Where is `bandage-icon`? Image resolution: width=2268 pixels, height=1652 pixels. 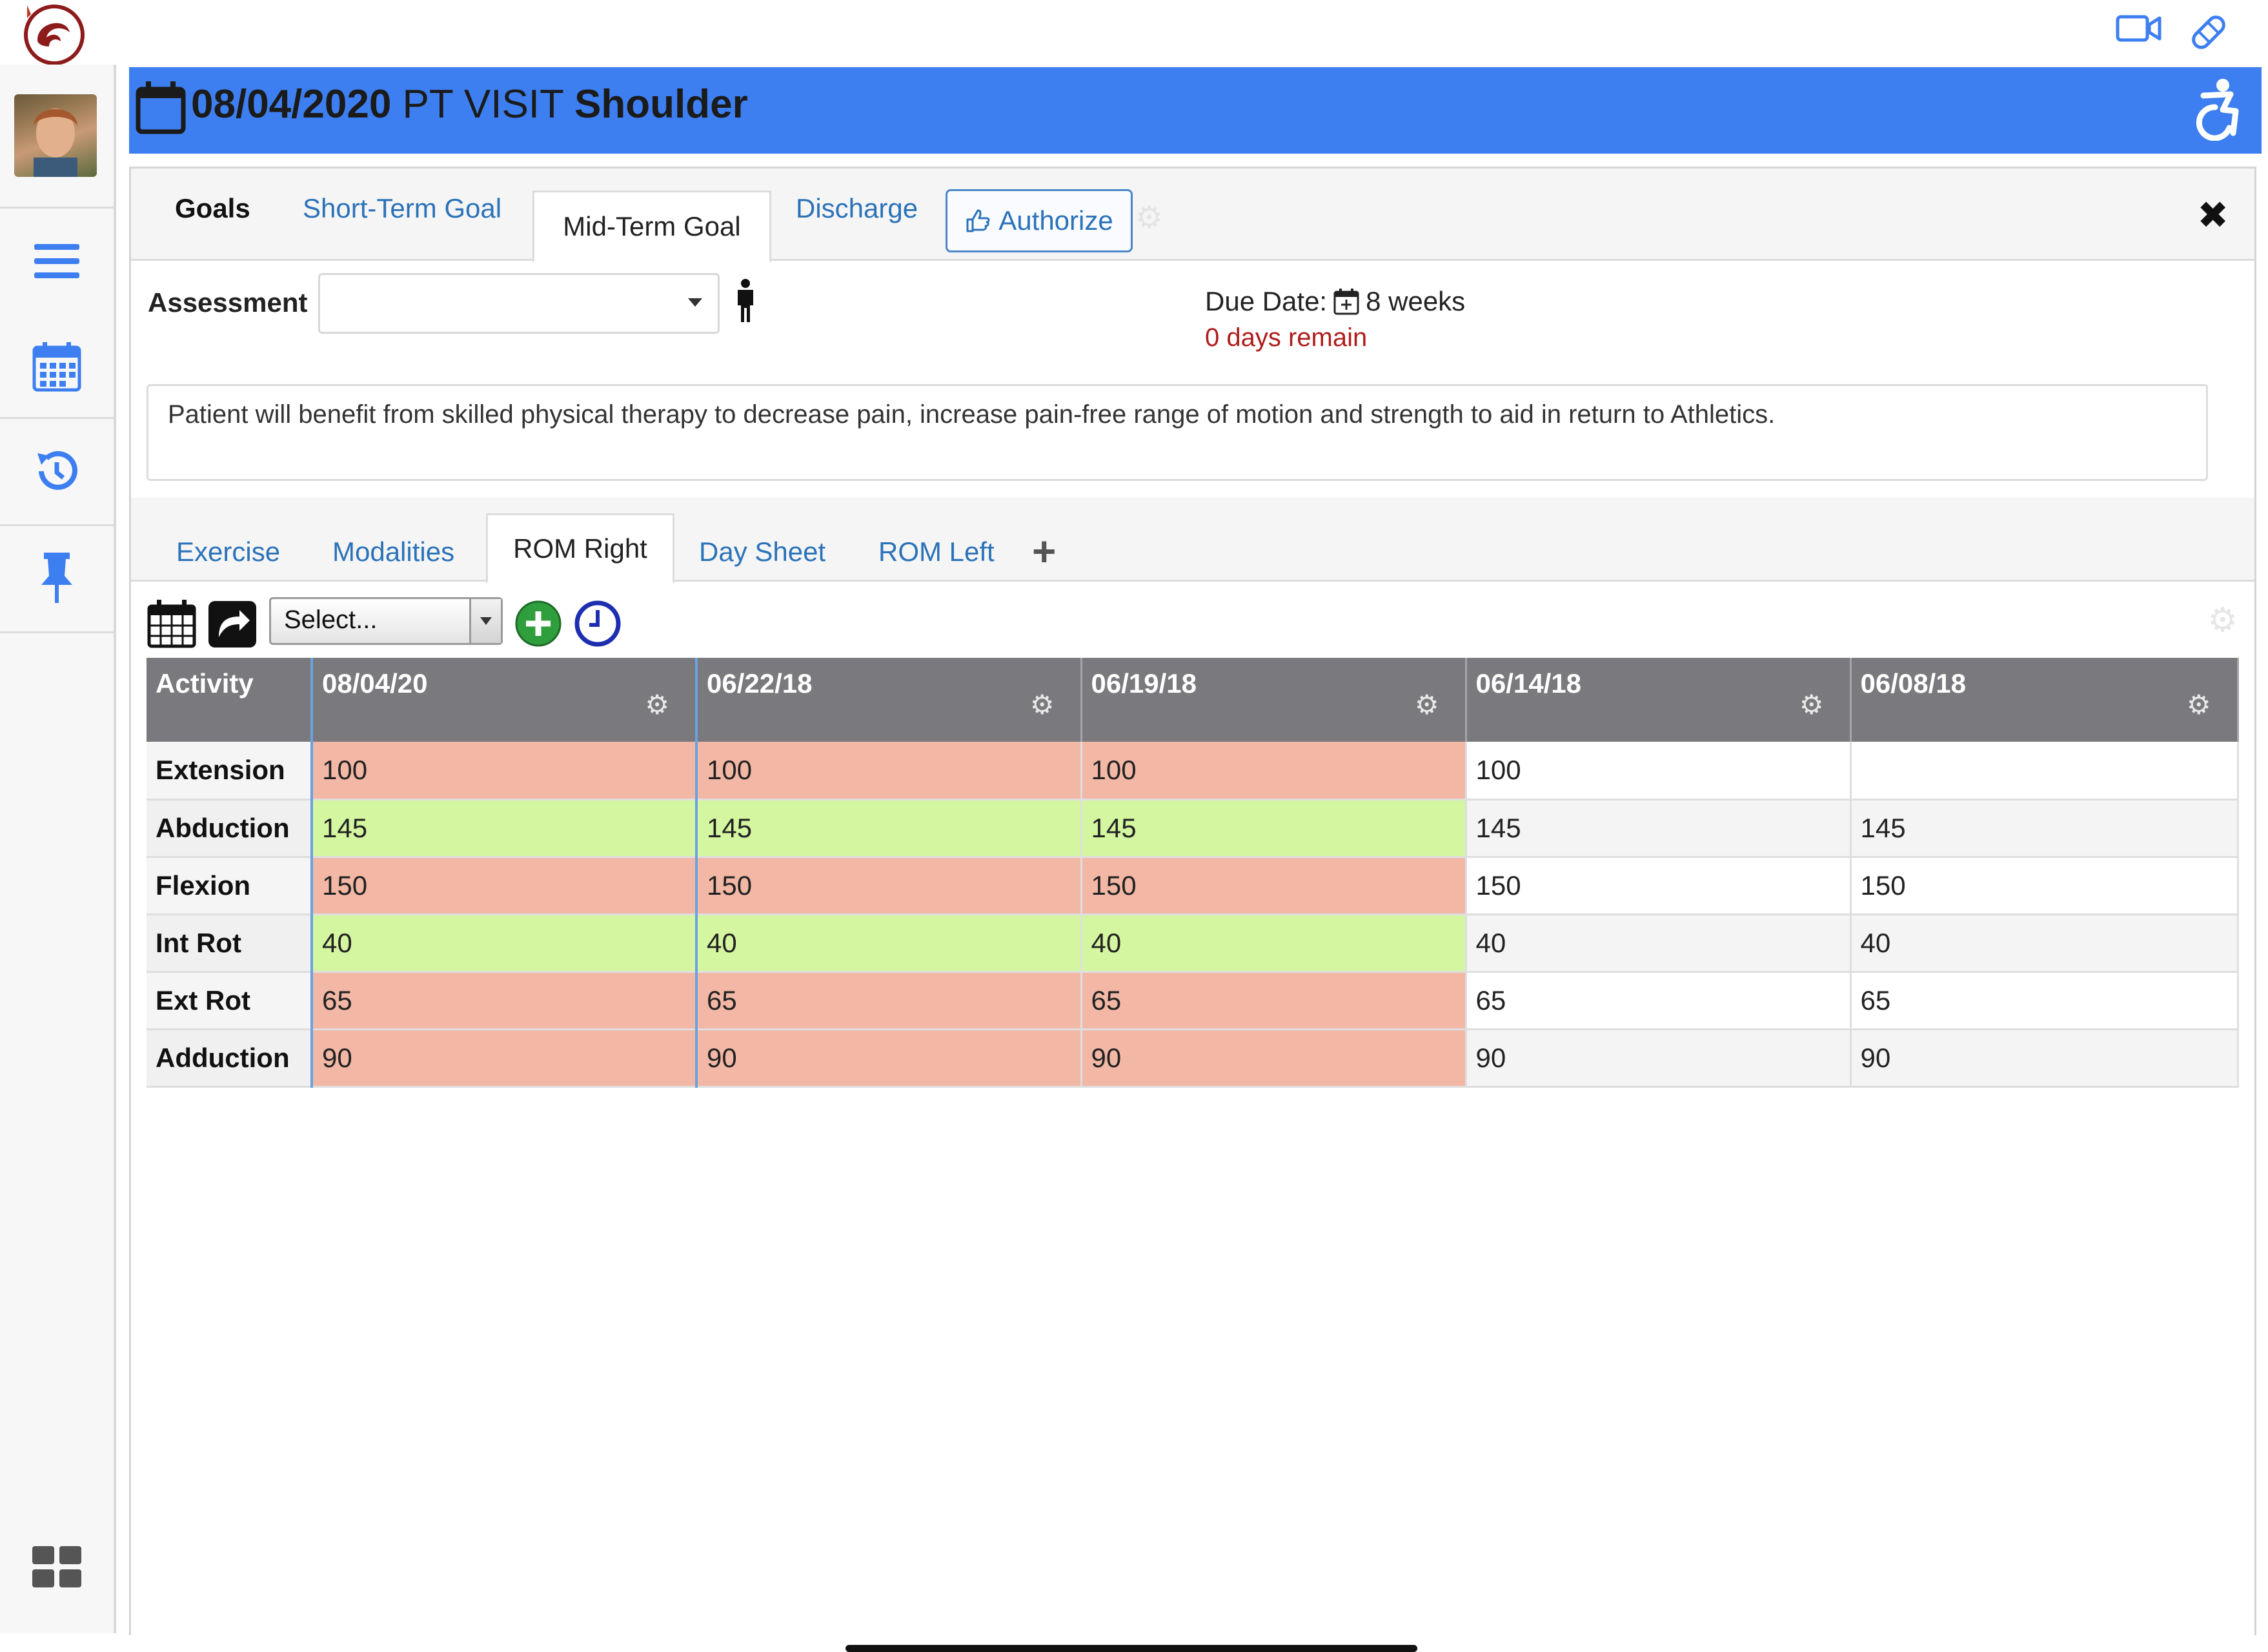
bandage-icon is located at coordinates (2208, 32).